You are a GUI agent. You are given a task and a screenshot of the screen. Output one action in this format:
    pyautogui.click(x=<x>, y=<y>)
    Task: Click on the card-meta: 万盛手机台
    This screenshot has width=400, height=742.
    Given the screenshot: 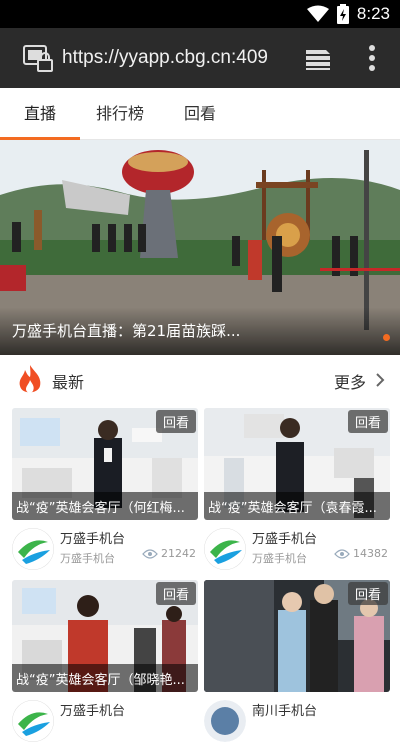 What is the action you would take?
    pyautogui.click(x=105, y=717)
    